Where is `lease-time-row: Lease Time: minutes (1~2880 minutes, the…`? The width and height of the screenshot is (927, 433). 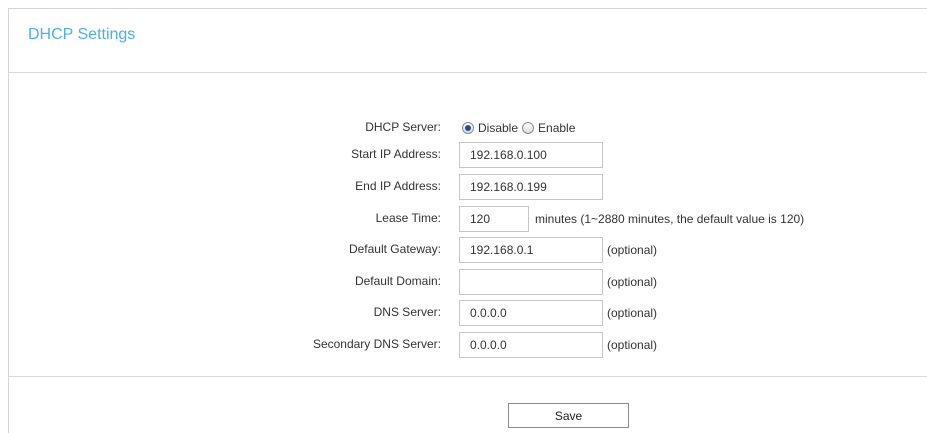 lease-time-row: Lease Time: minutes (1~2880 minutes, the… is located at coordinates (463, 219).